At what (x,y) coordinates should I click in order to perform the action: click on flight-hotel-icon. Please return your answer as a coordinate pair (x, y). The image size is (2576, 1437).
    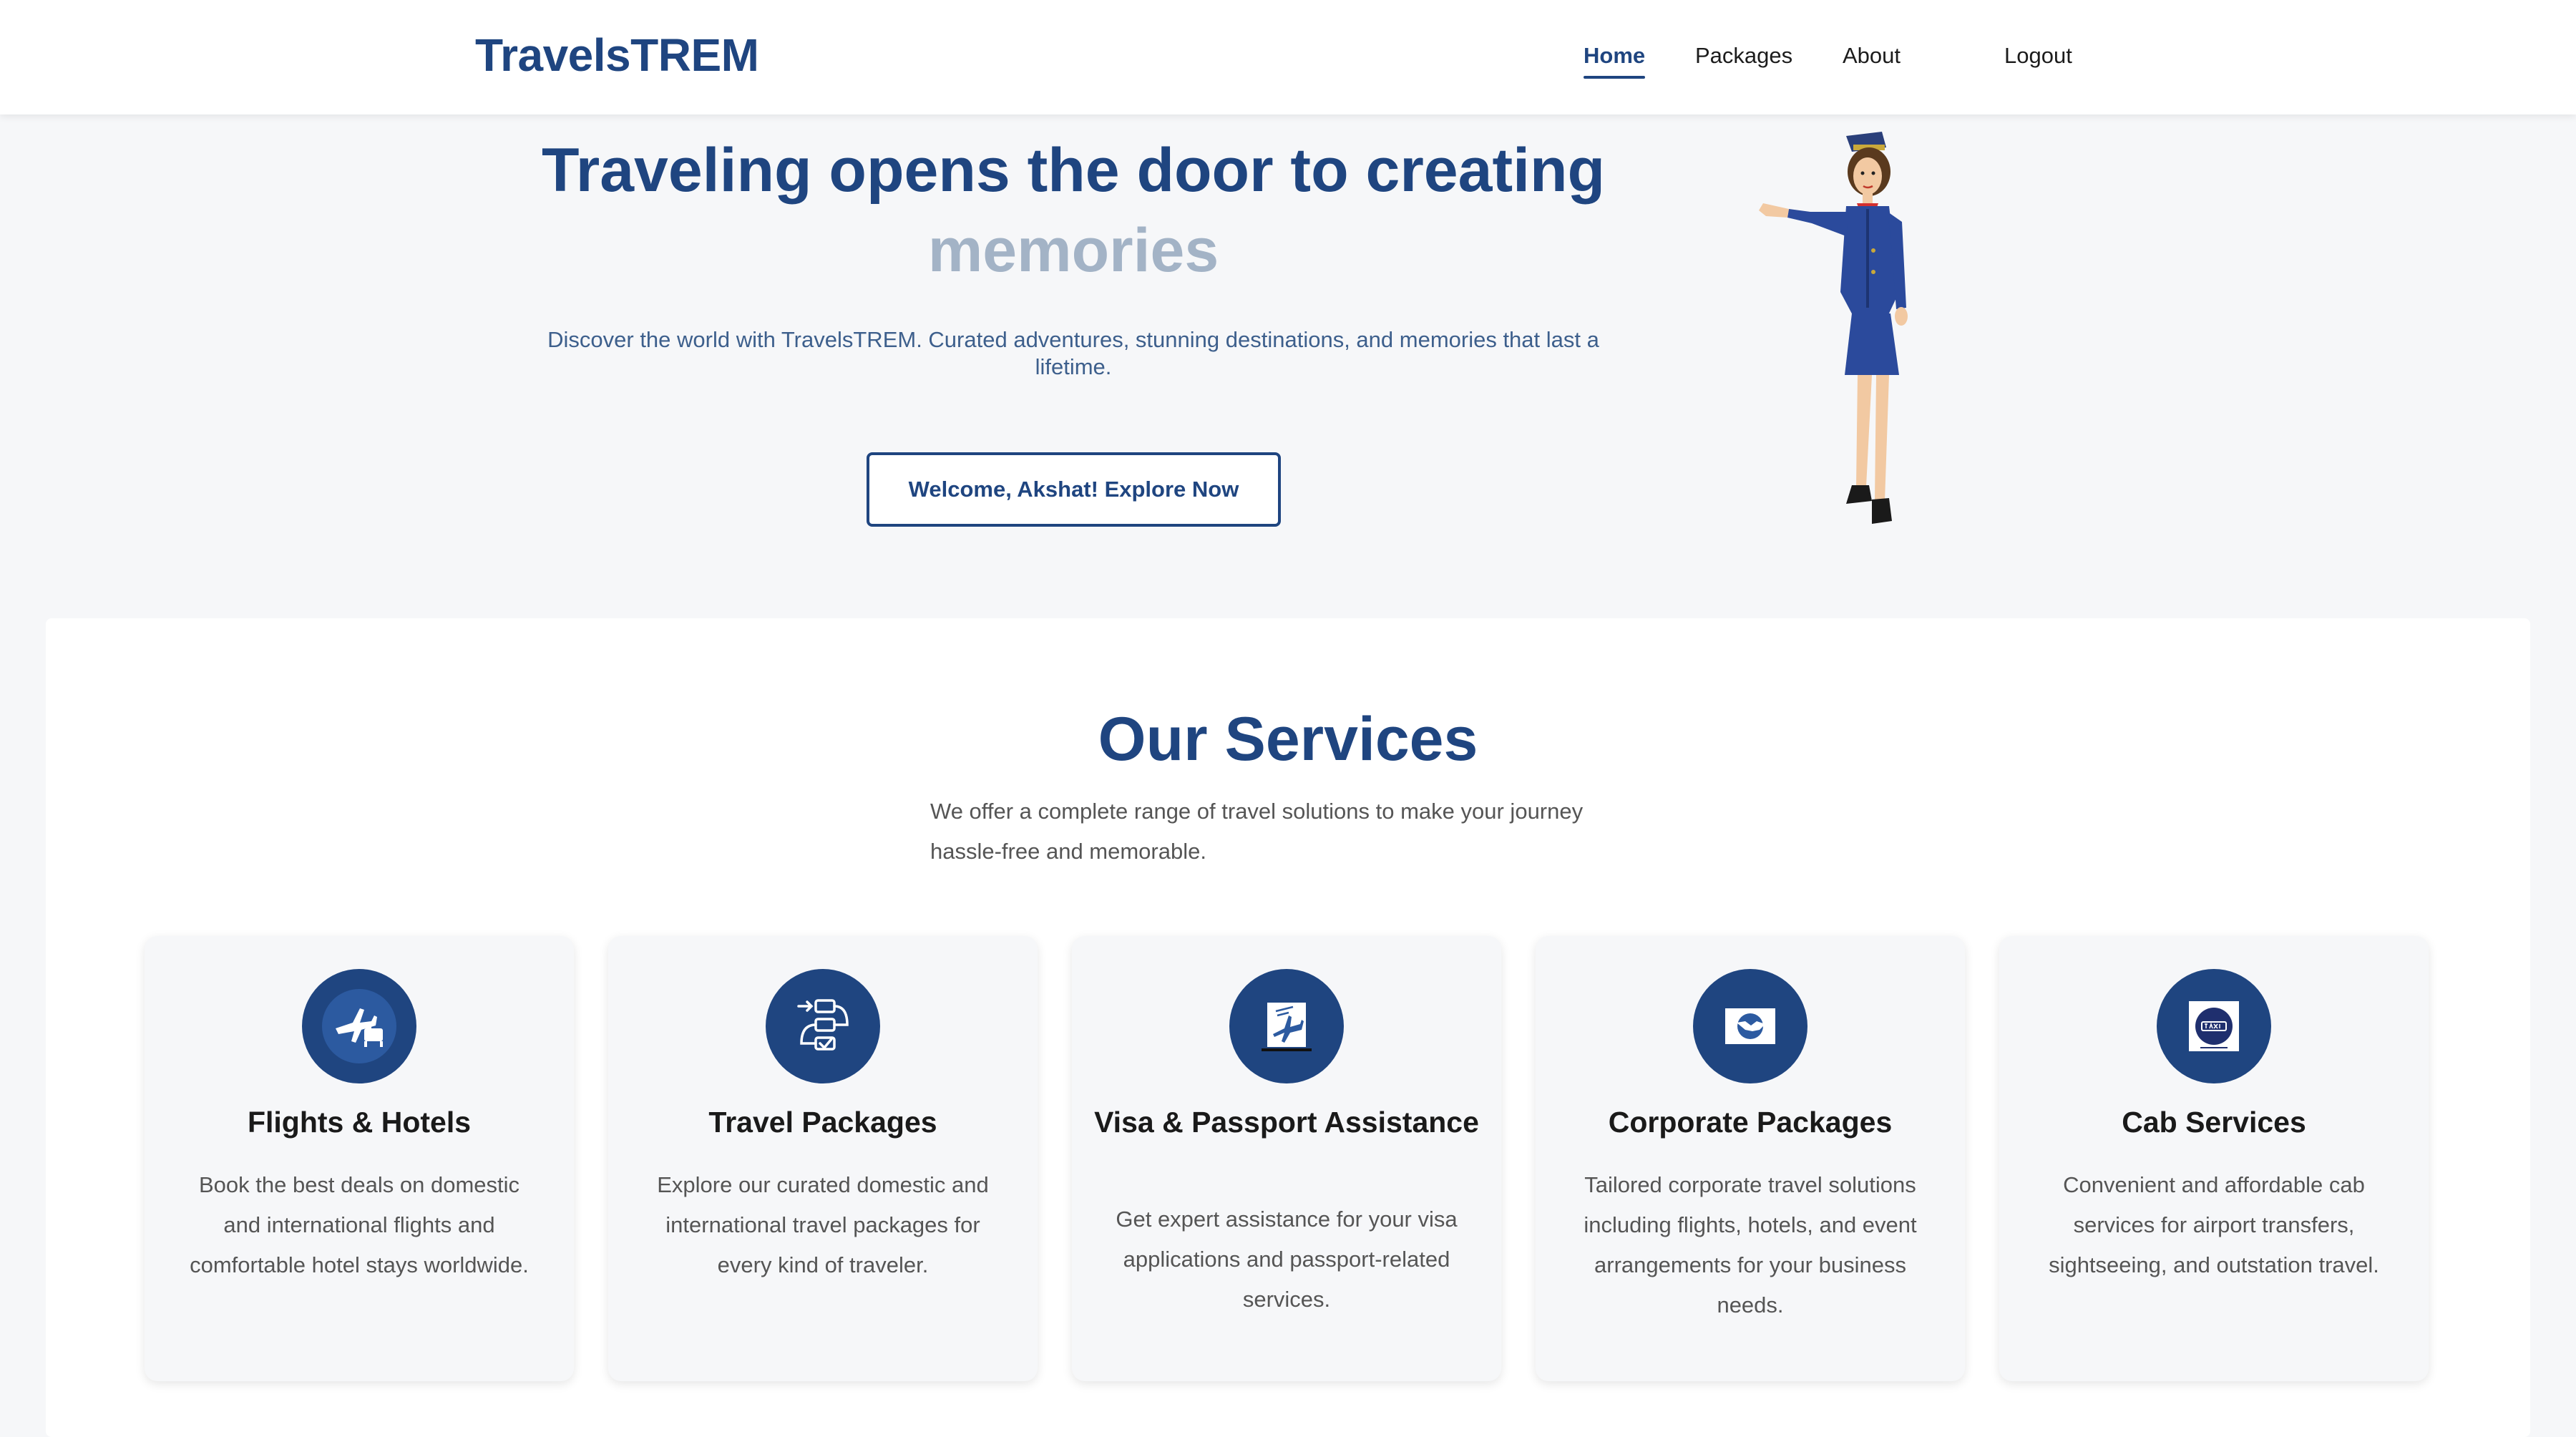
    Looking at the image, I should click on (359, 1026).